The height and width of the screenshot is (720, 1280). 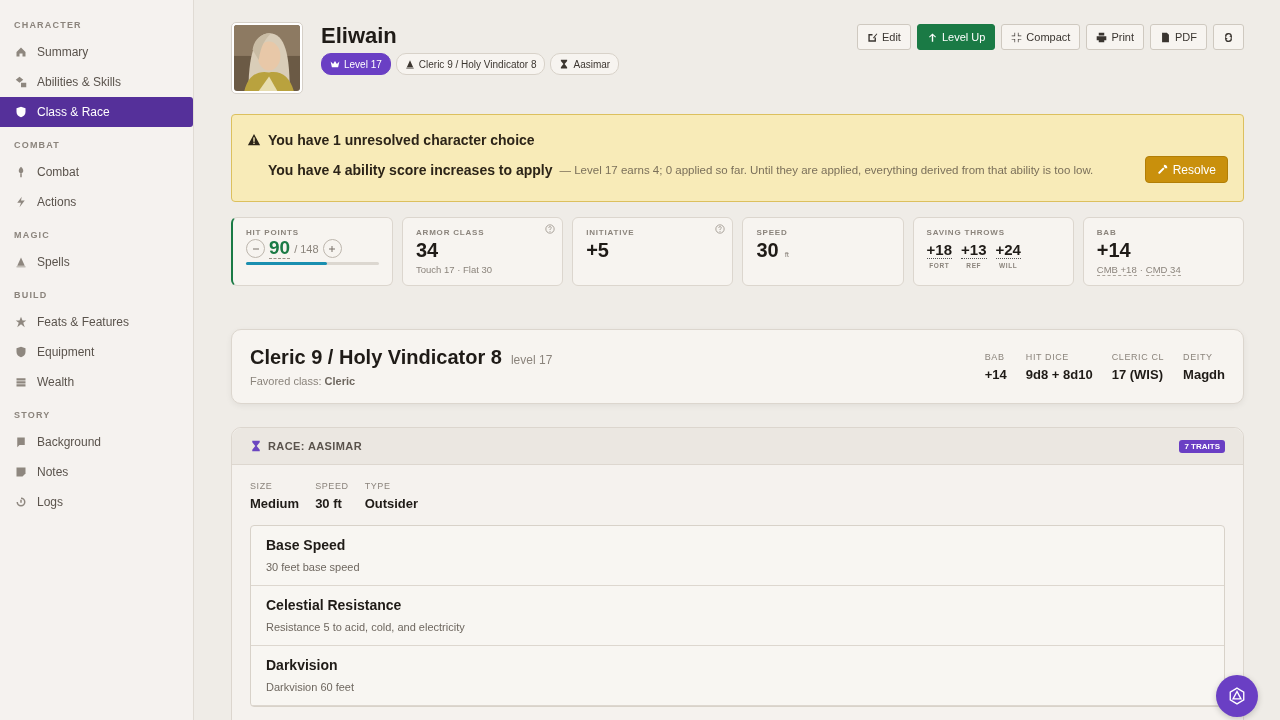 What do you see at coordinates (1107, 232) in the screenshot?
I see `stat-label: BAB` at bounding box center [1107, 232].